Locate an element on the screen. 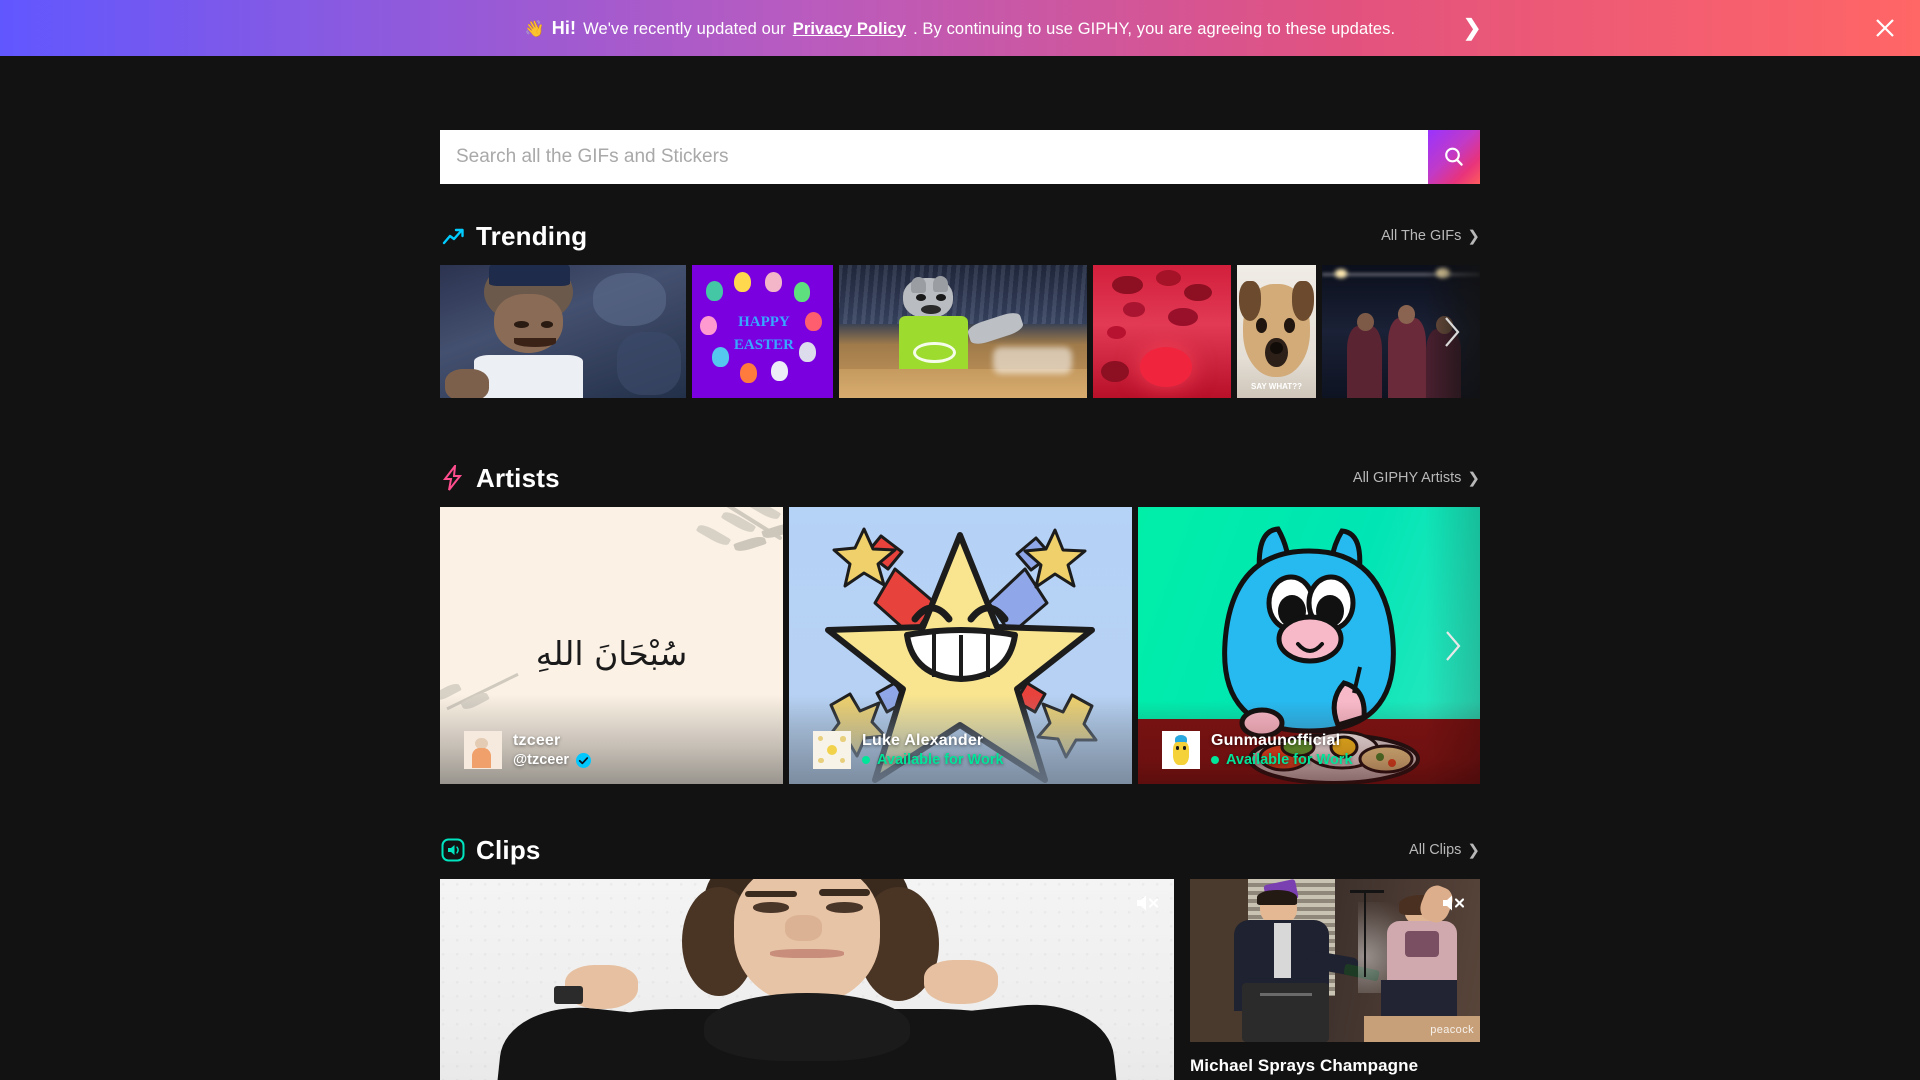 This screenshot has height=1080, width=1920. search-input is located at coordinates (934, 157).